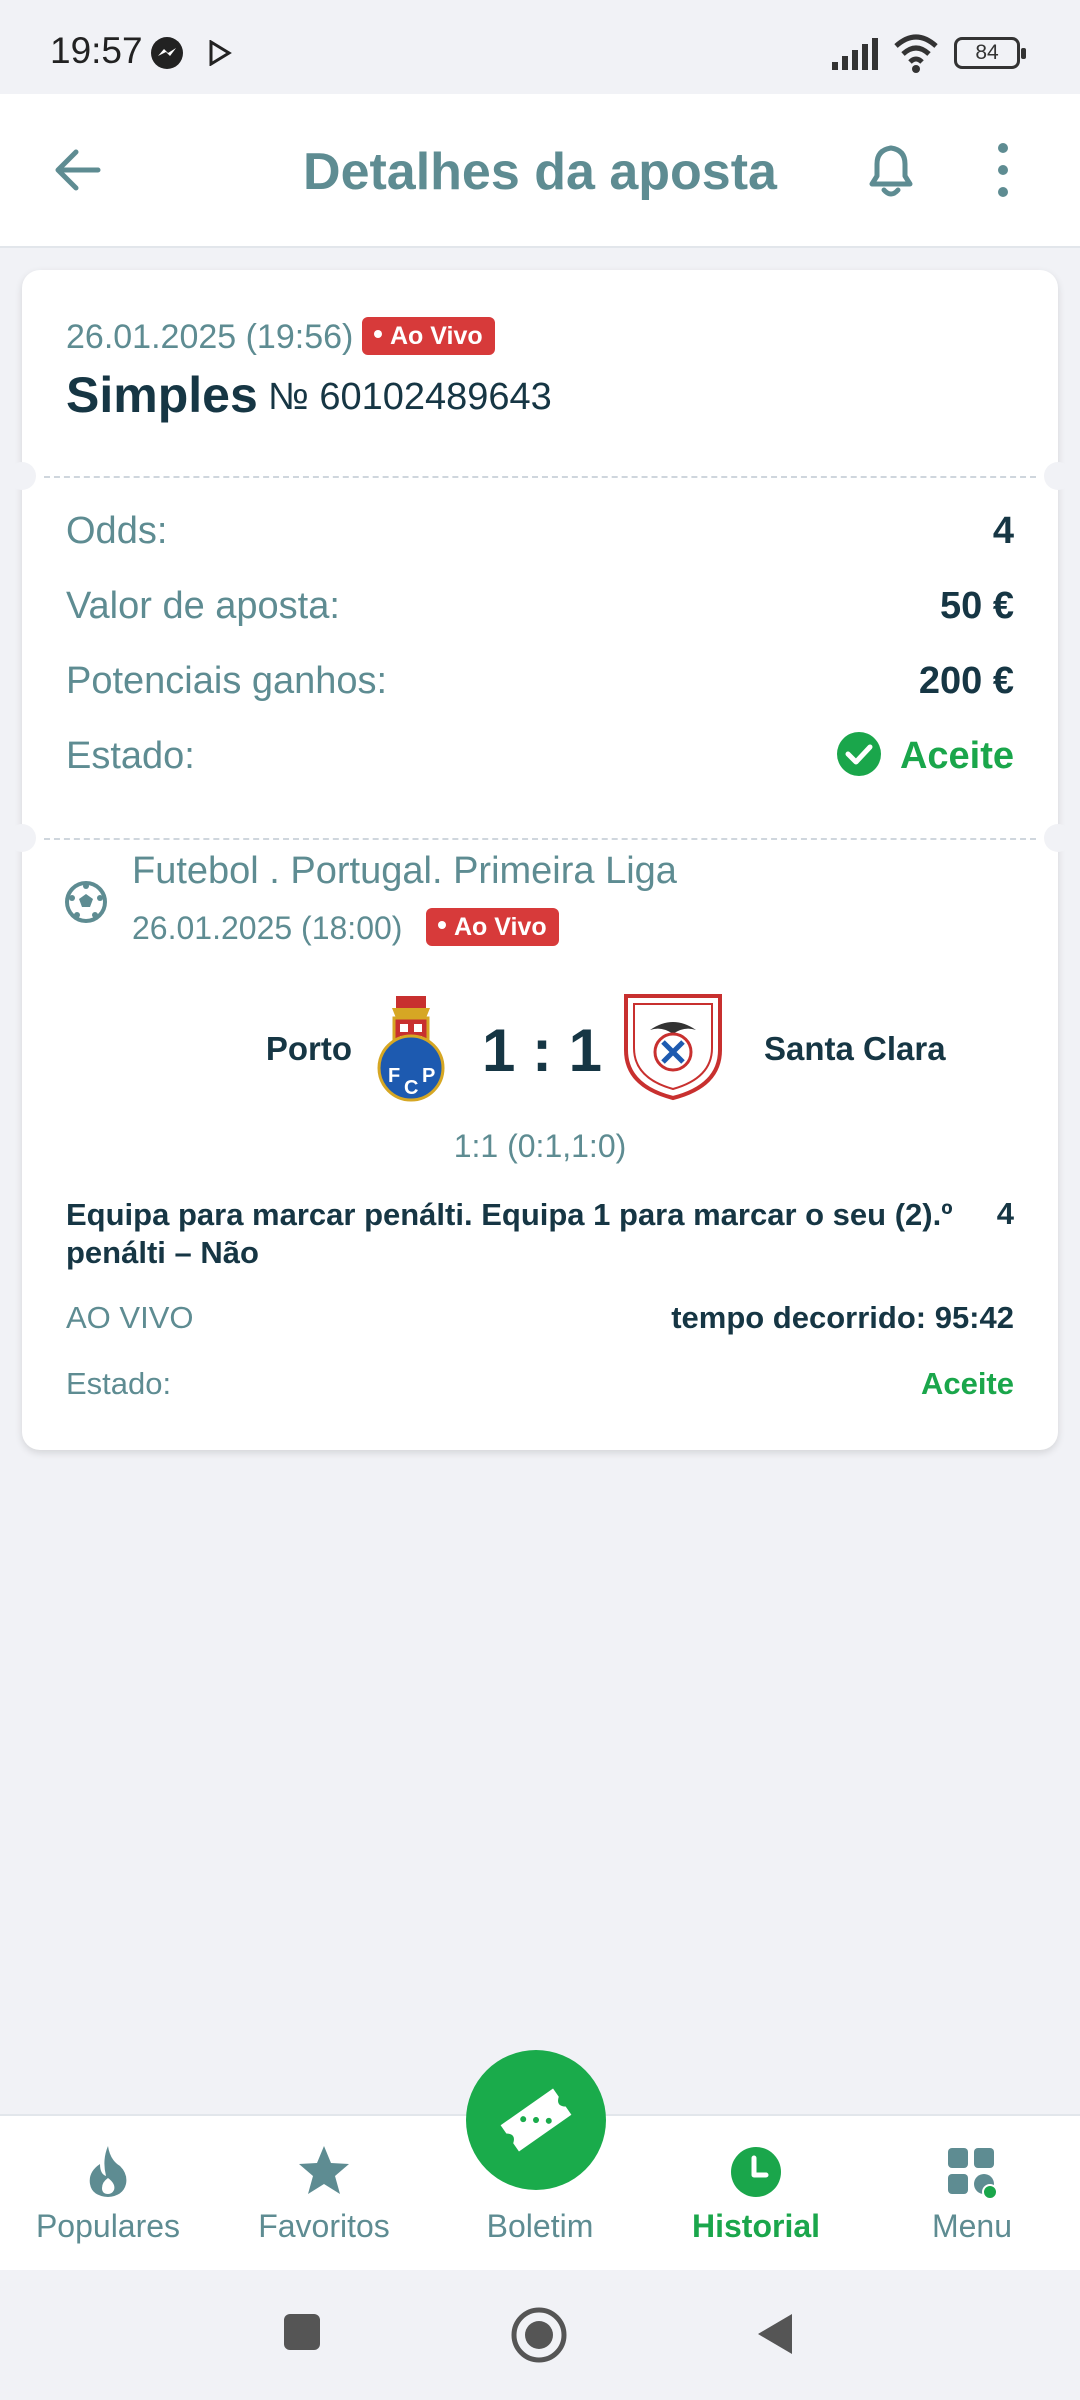 The image size is (1080, 2400). I want to click on back-triangle-icon, so click(774, 2334).